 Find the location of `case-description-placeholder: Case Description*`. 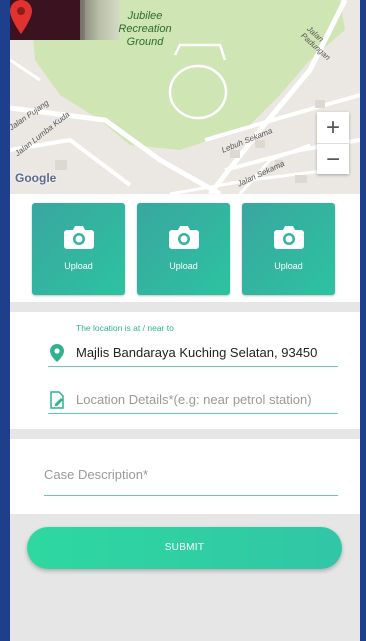

case-description-placeholder: Case Description* is located at coordinates (96, 474).